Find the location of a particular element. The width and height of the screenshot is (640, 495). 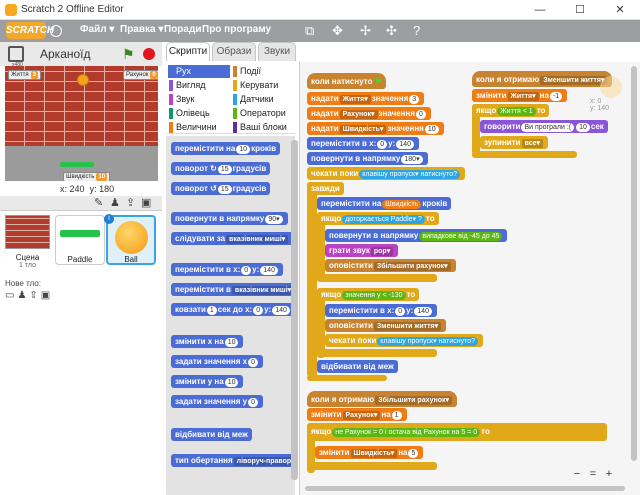

set-score-block: надати Рахунок▾ значення 0 is located at coordinates (369, 113).